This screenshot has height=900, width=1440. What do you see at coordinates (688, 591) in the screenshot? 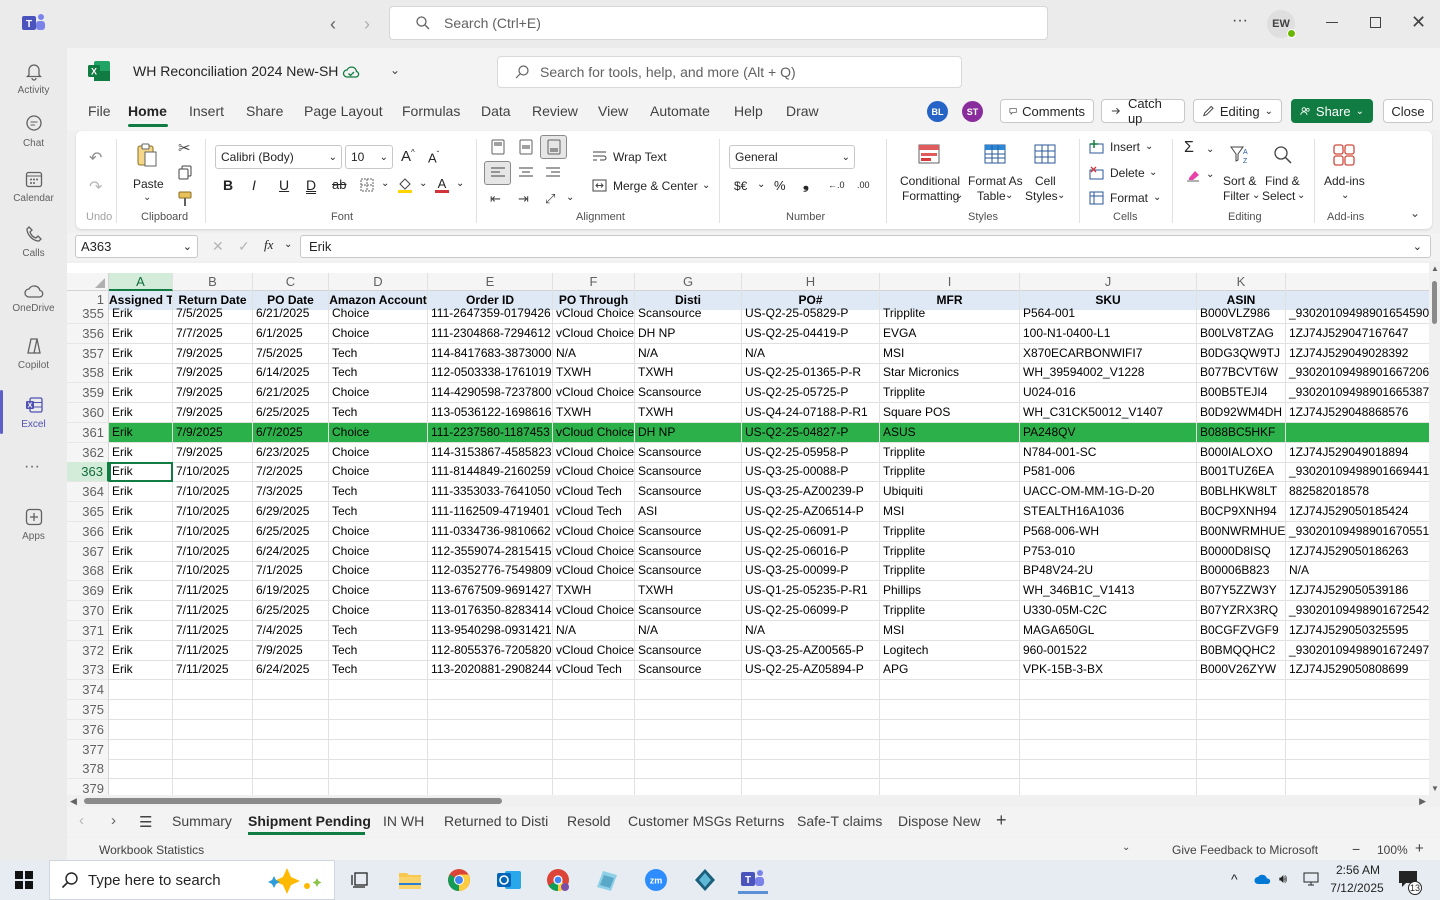
I see `cell: TXWH` at bounding box center [688, 591].